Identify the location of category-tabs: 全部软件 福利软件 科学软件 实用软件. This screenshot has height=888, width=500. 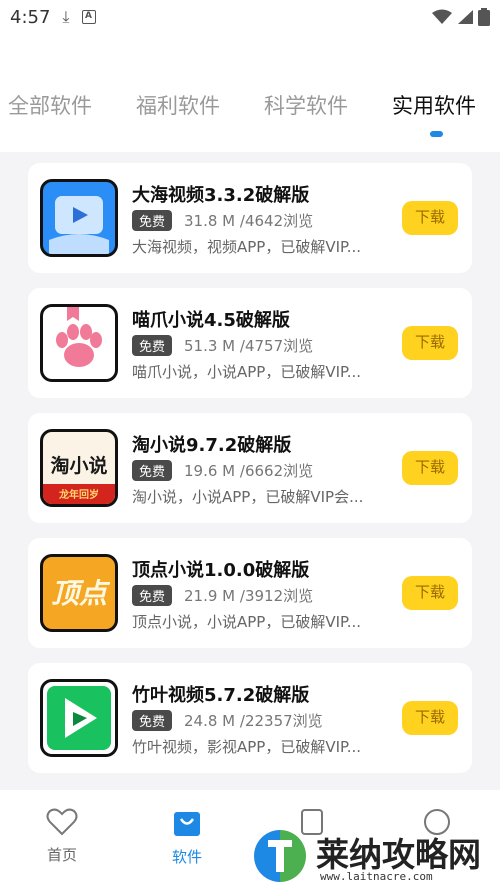
(250, 93).